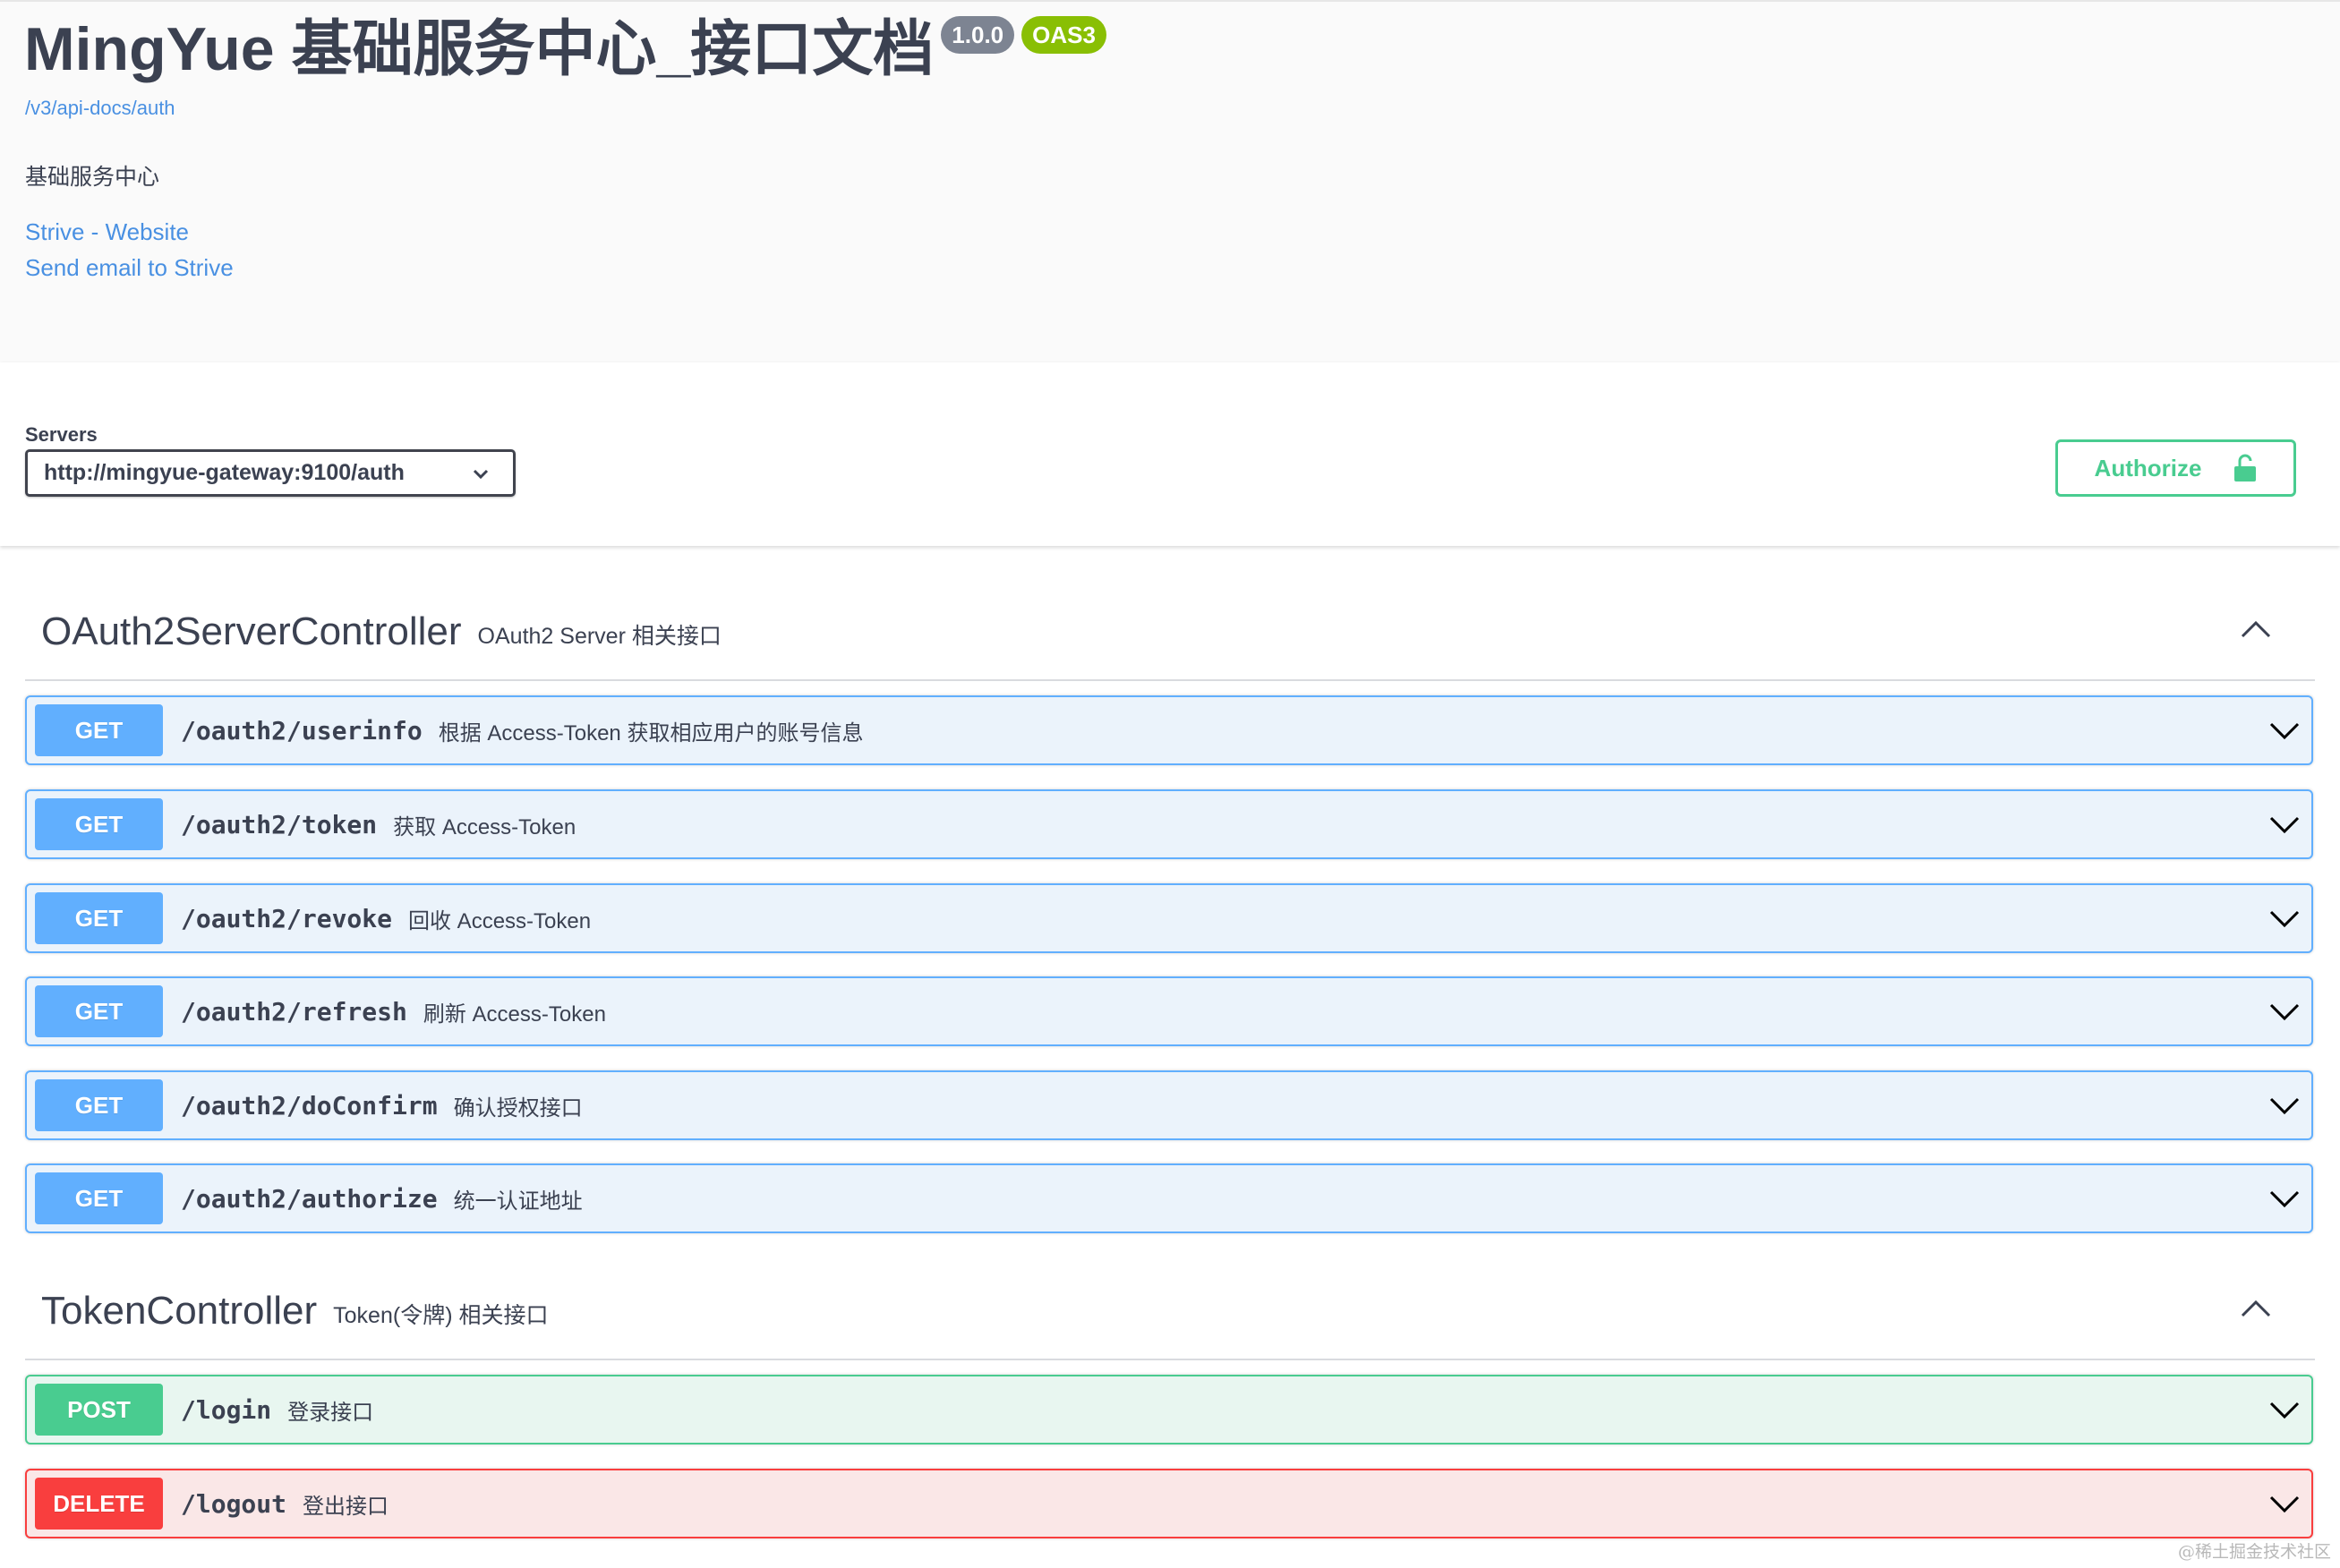  I want to click on operation-summary: 确认授权接口, so click(518, 1108).